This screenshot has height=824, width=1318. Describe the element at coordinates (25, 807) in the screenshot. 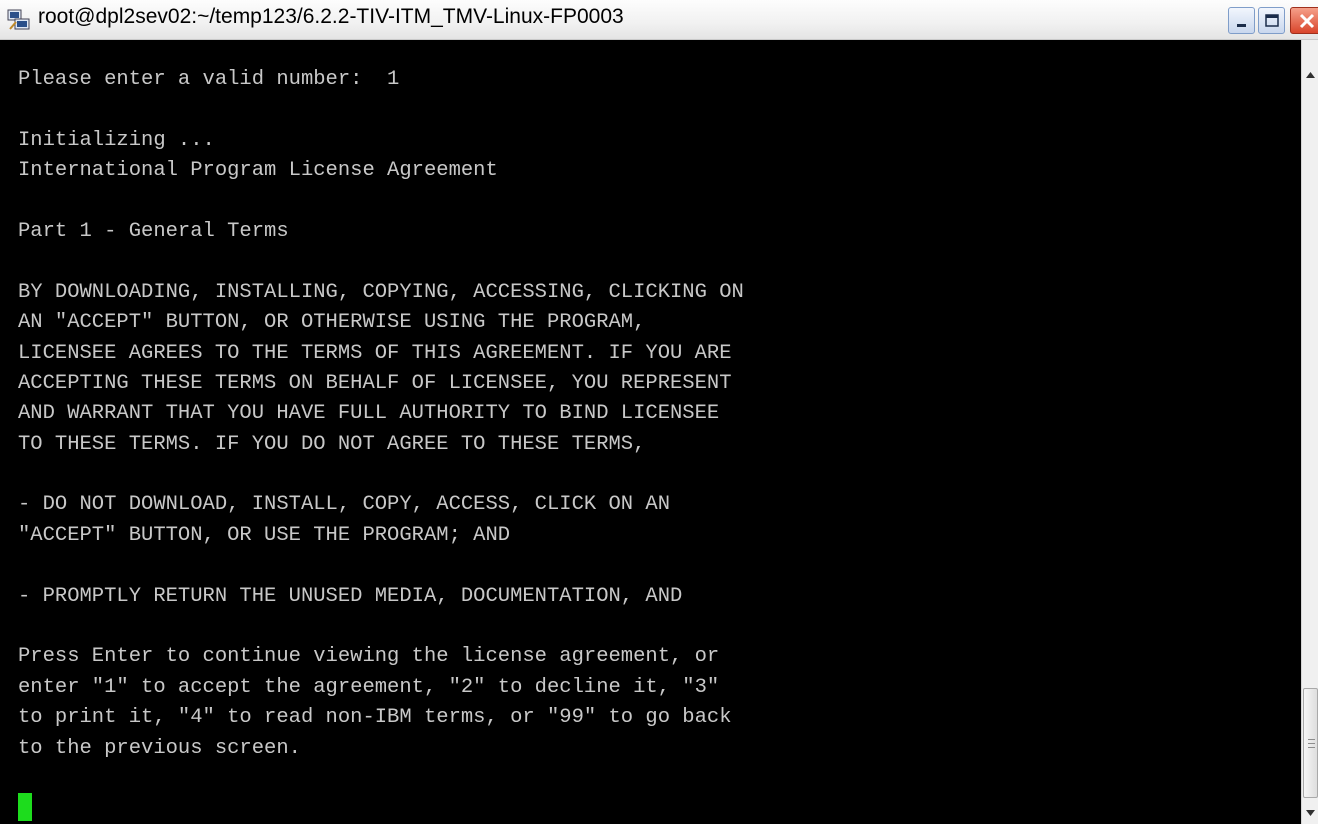

I see `text-cursor` at that location.